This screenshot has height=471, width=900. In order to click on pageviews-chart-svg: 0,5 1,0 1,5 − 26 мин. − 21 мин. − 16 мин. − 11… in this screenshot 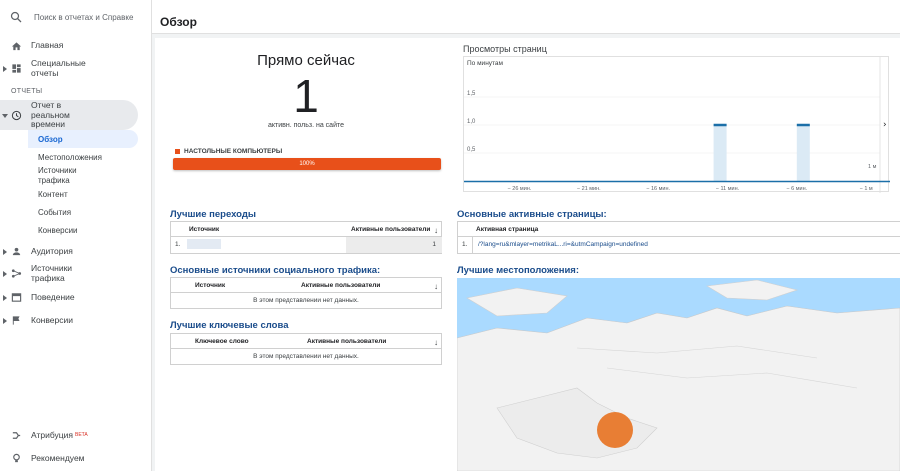, I will do `click(677, 125)`.